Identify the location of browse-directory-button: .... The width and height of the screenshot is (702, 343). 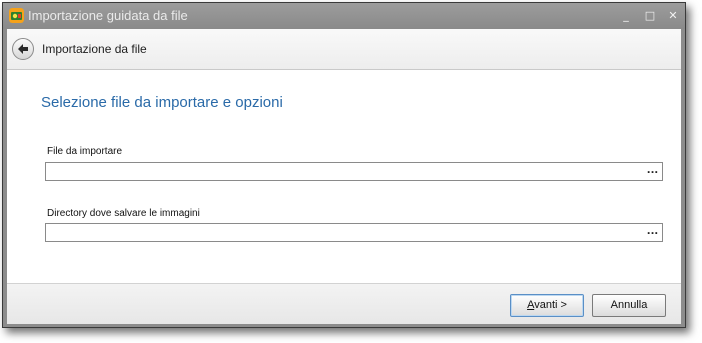
(652, 232).